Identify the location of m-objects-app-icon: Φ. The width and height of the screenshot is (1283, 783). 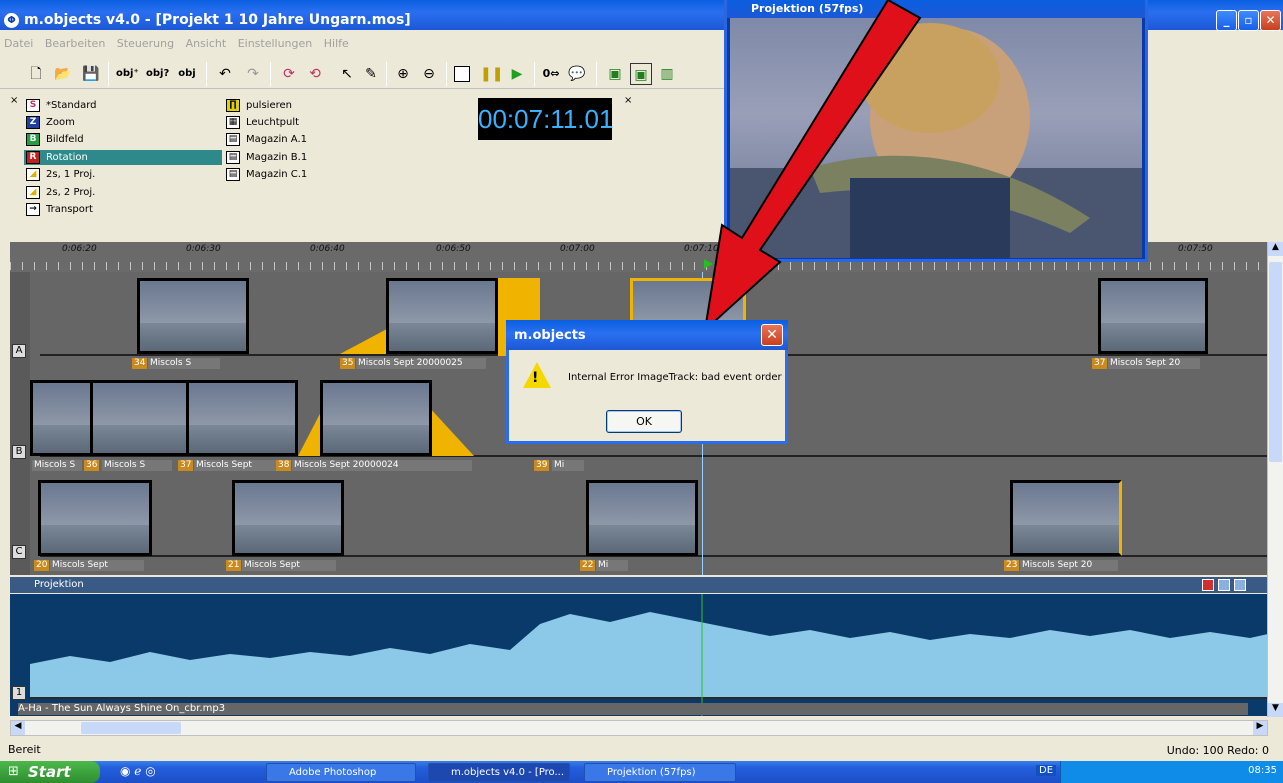
(11, 20).